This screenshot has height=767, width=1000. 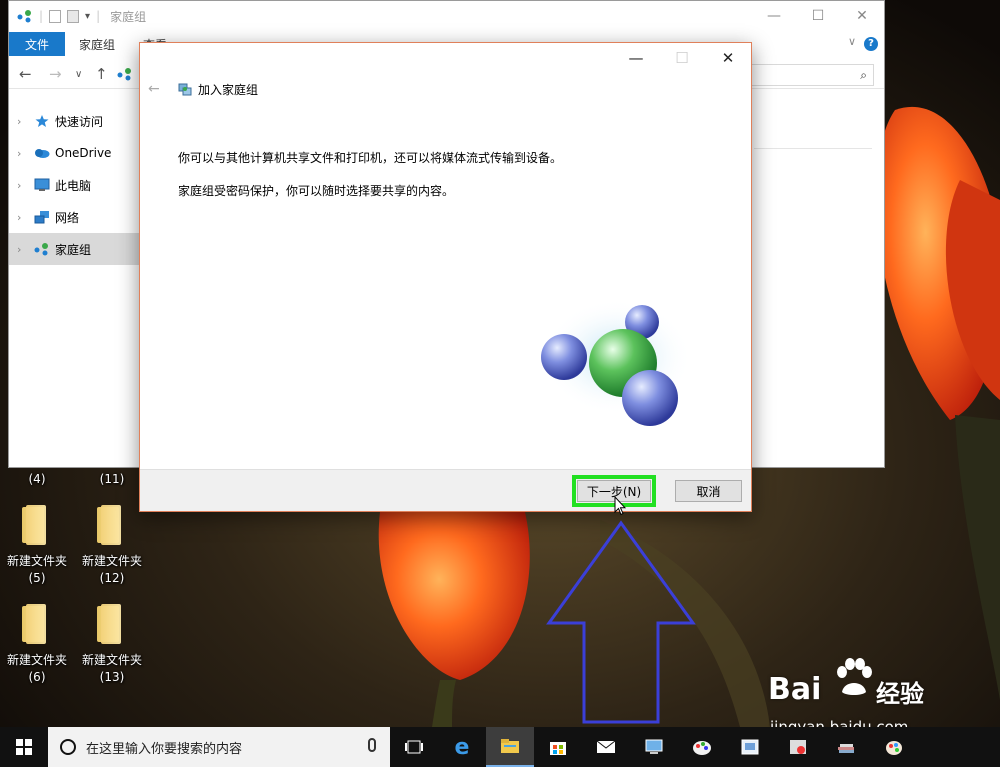 I want to click on properties-icon, so click(x=55, y=16).